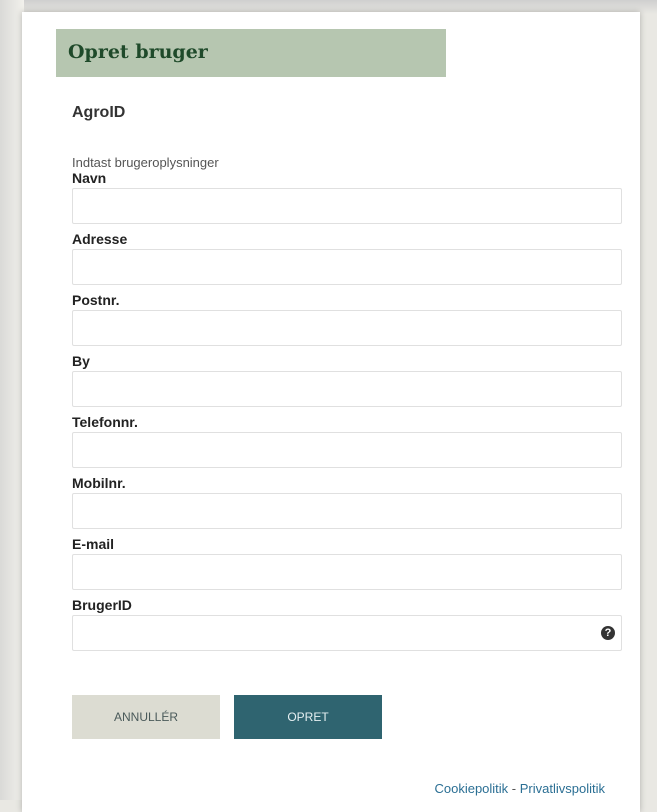 This screenshot has height=812, width=657. Describe the element at coordinates (308, 717) in the screenshot. I see `create-button: OPRET` at that location.